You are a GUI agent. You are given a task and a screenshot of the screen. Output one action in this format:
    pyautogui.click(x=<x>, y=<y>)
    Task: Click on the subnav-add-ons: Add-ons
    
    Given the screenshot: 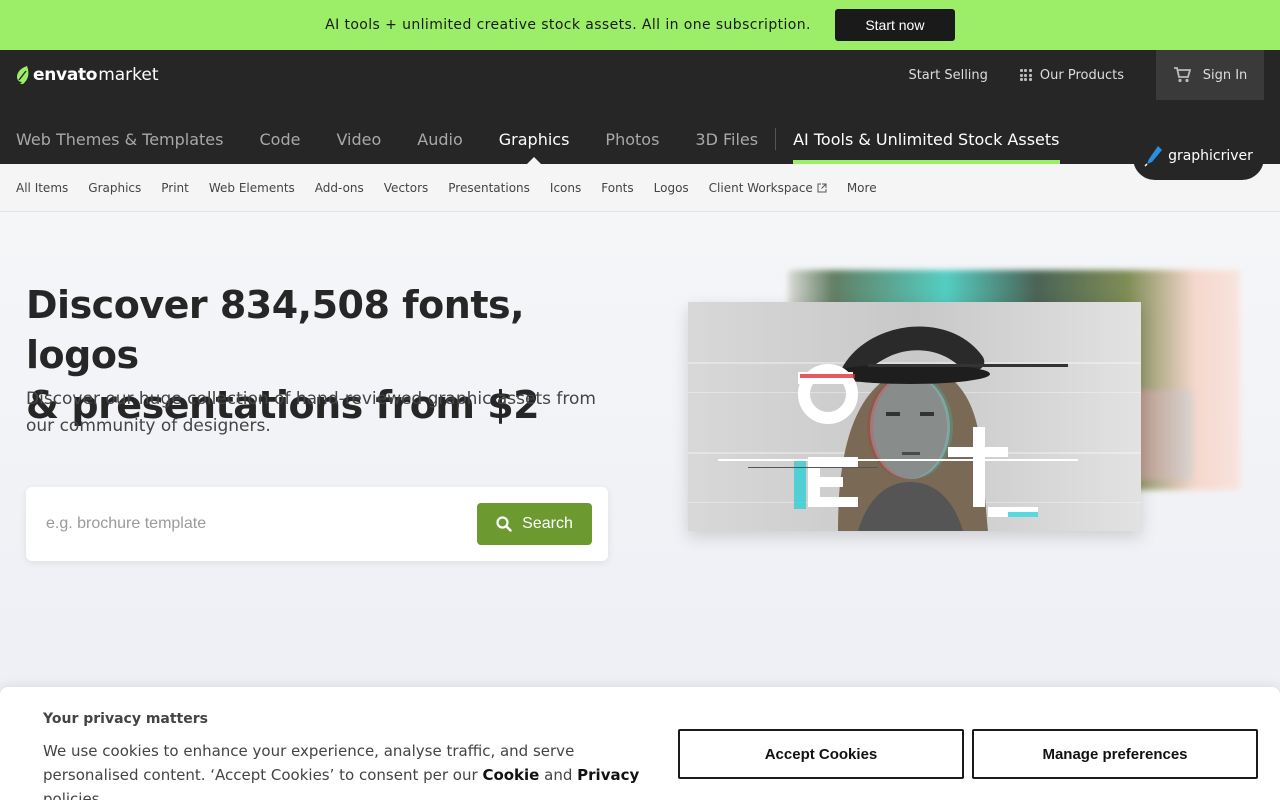 What is the action you would take?
    pyautogui.click(x=339, y=188)
    